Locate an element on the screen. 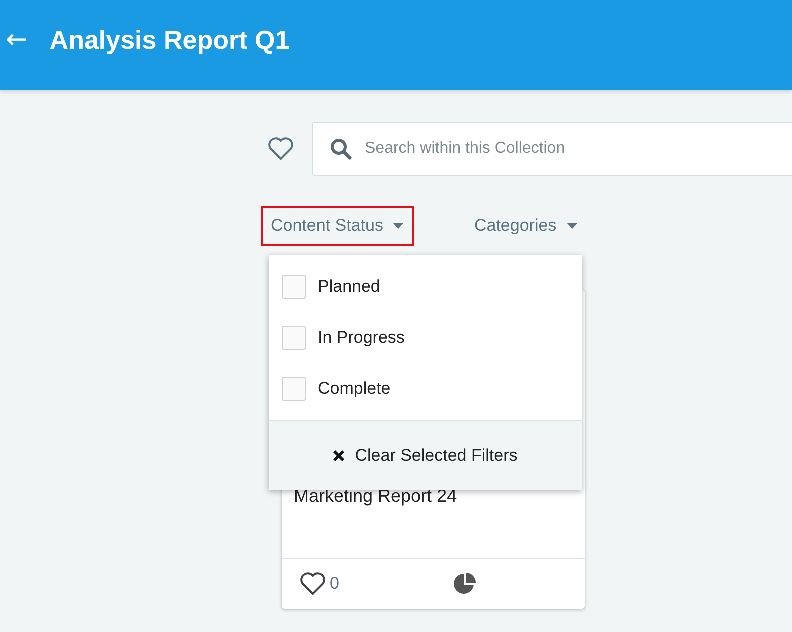  option-label: In Progress is located at coordinates (361, 338).